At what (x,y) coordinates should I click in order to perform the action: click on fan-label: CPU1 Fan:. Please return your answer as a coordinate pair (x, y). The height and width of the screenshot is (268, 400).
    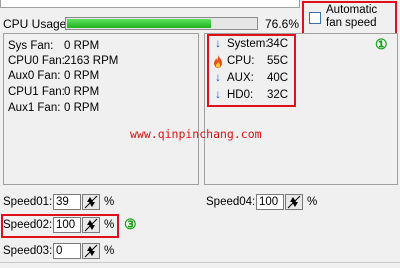
    Looking at the image, I should click on (36, 92).